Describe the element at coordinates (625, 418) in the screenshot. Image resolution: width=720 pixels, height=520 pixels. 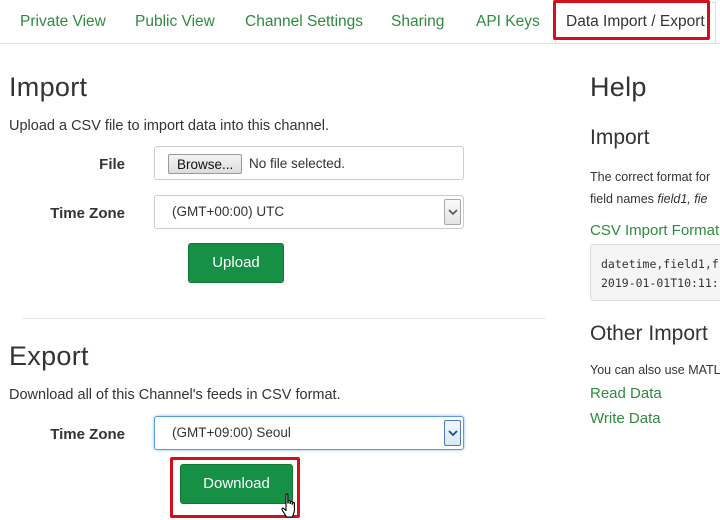
I see `write-data-link: Write Data` at that location.